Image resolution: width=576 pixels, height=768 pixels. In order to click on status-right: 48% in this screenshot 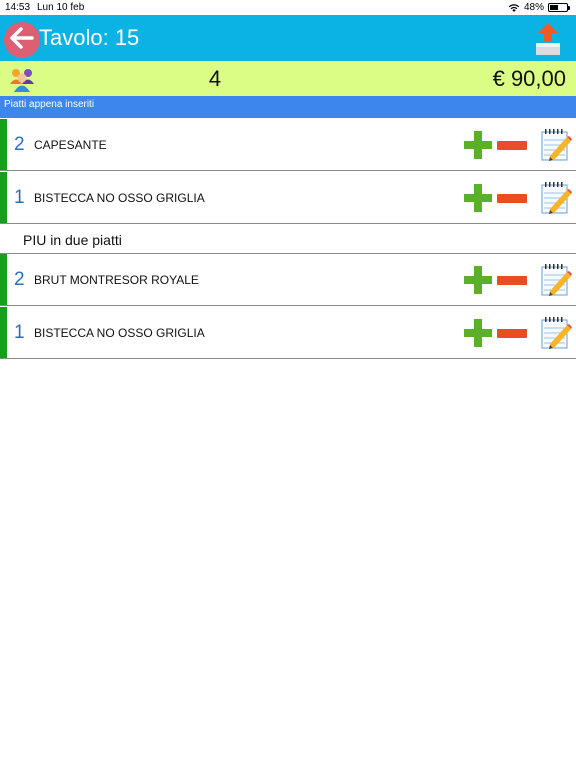, I will do `click(539, 7)`.